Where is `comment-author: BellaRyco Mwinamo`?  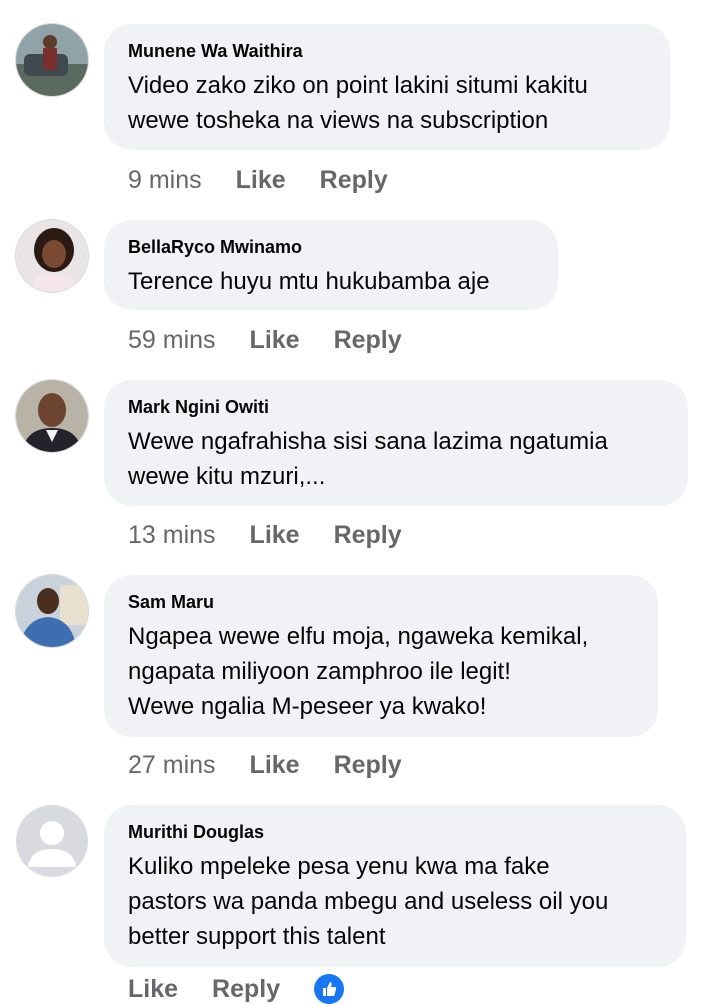
comment-author: BellaRyco Mwinamo is located at coordinates (331, 247).